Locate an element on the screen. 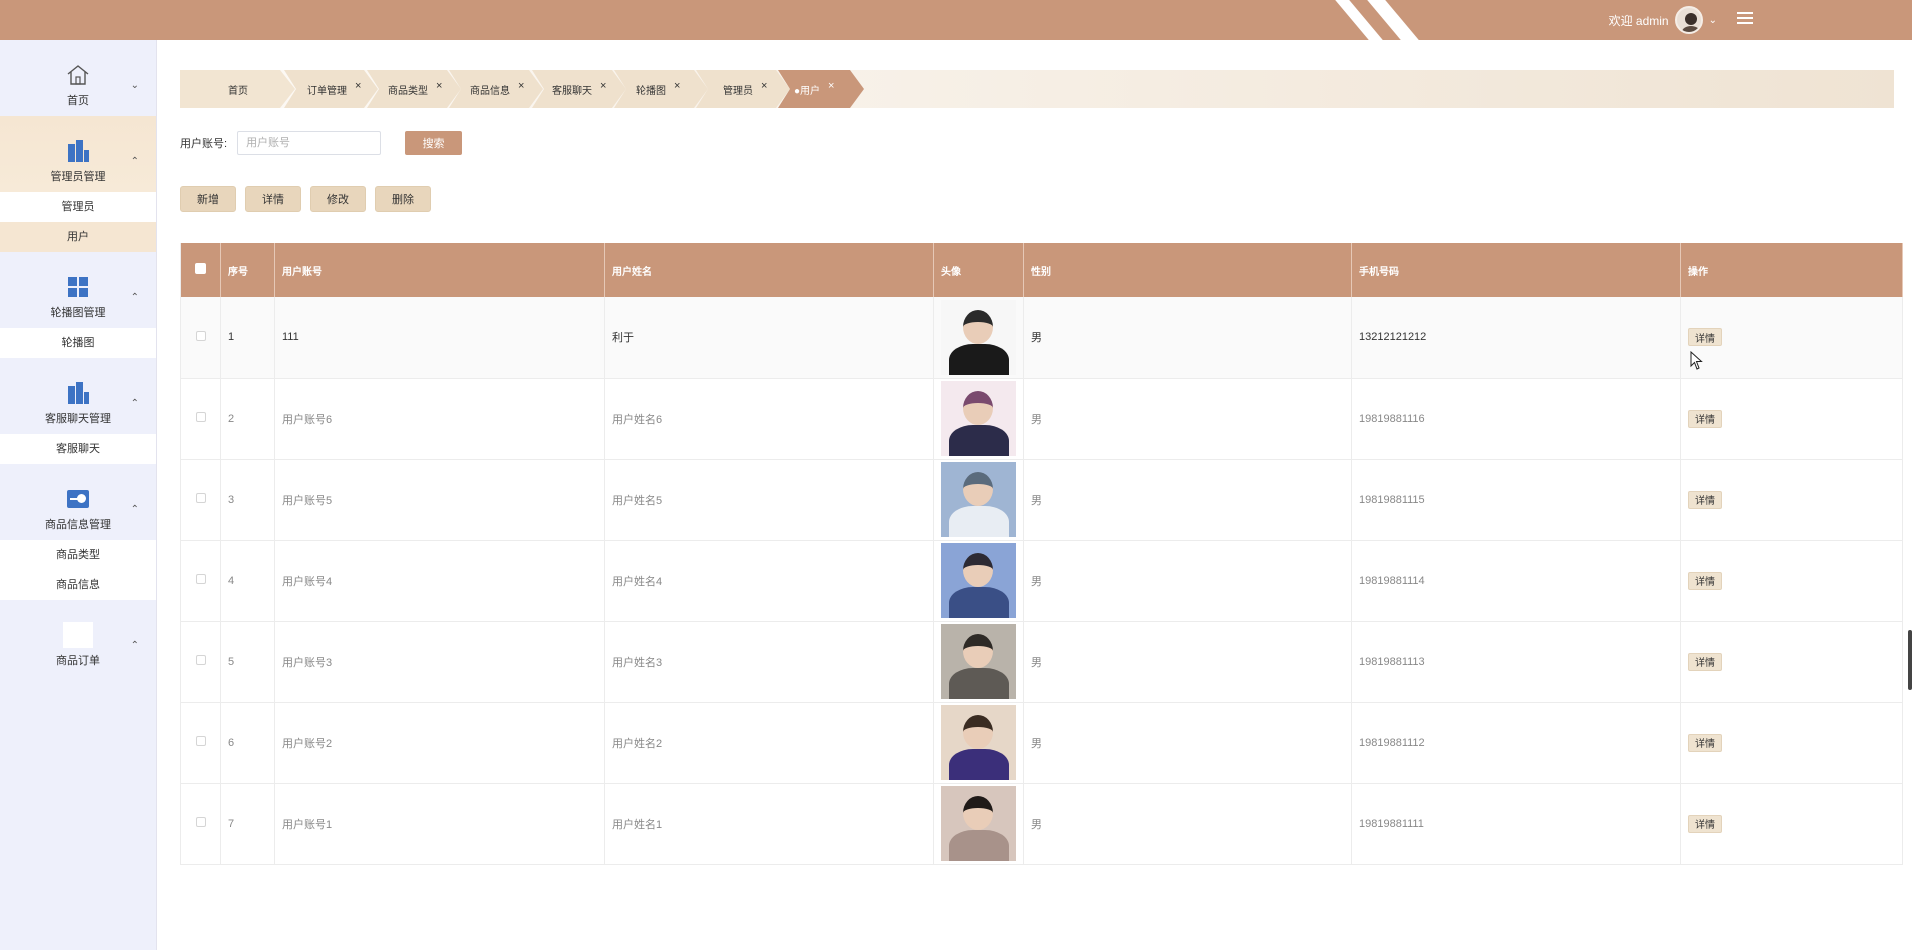 The image size is (1912, 950). cell-index: 3 is located at coordinates (247, 500).